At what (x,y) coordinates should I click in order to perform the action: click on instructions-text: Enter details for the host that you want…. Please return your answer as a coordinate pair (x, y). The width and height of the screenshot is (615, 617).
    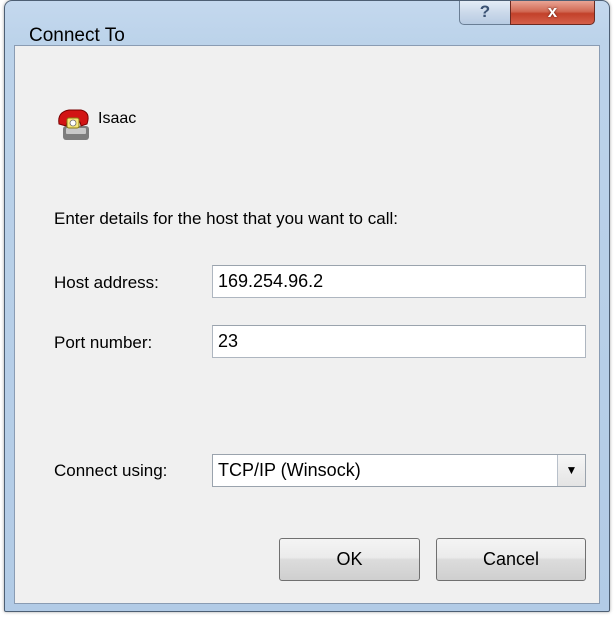
    Looking at the image, I should click on (226, 218).